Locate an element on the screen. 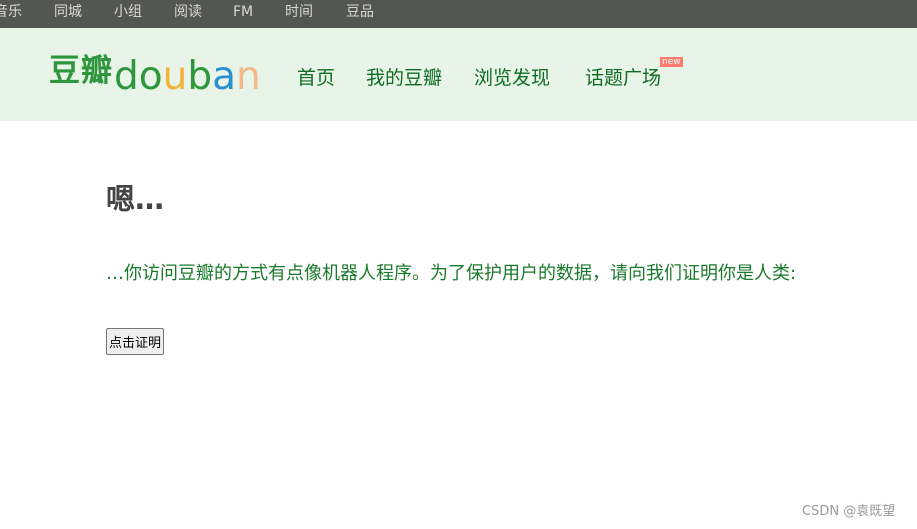 Image resolution: width=917 pixels, height=529 pixels. verify-human-button: 点击证明 is located at coordinates (135, 341).